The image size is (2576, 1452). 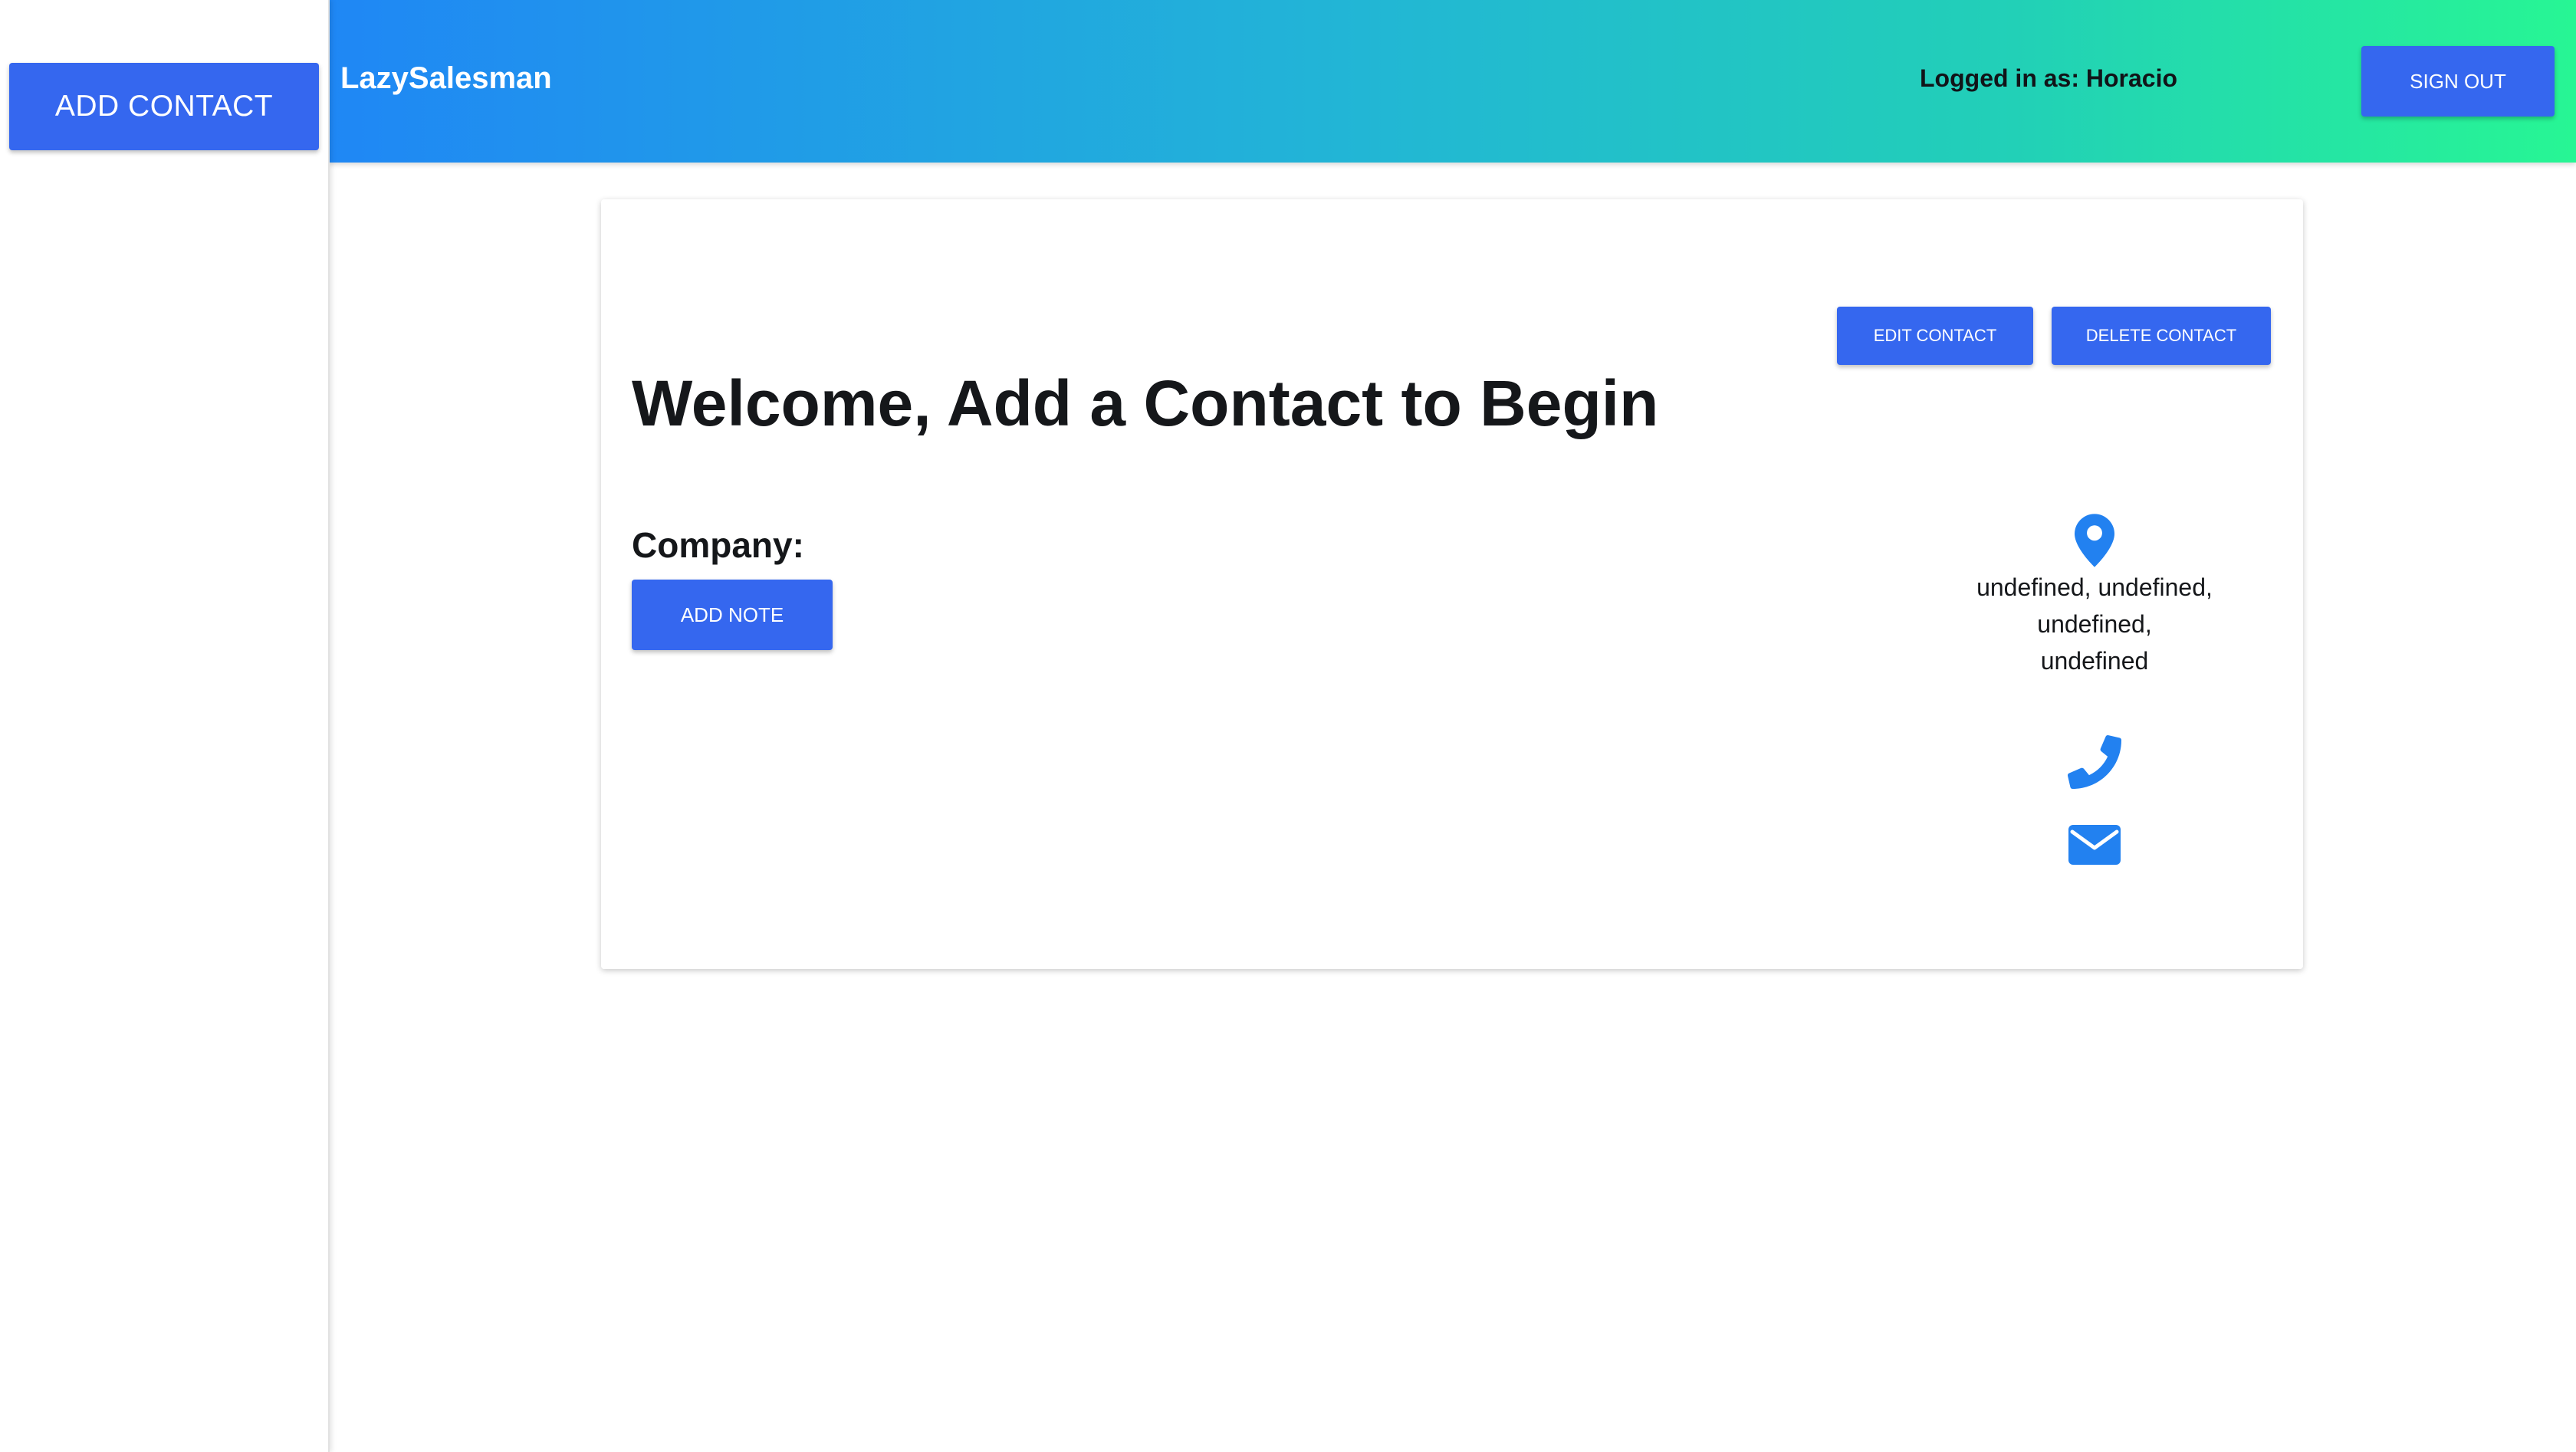 I want to click on map-pin-icon, so click(x=2094, y=540).